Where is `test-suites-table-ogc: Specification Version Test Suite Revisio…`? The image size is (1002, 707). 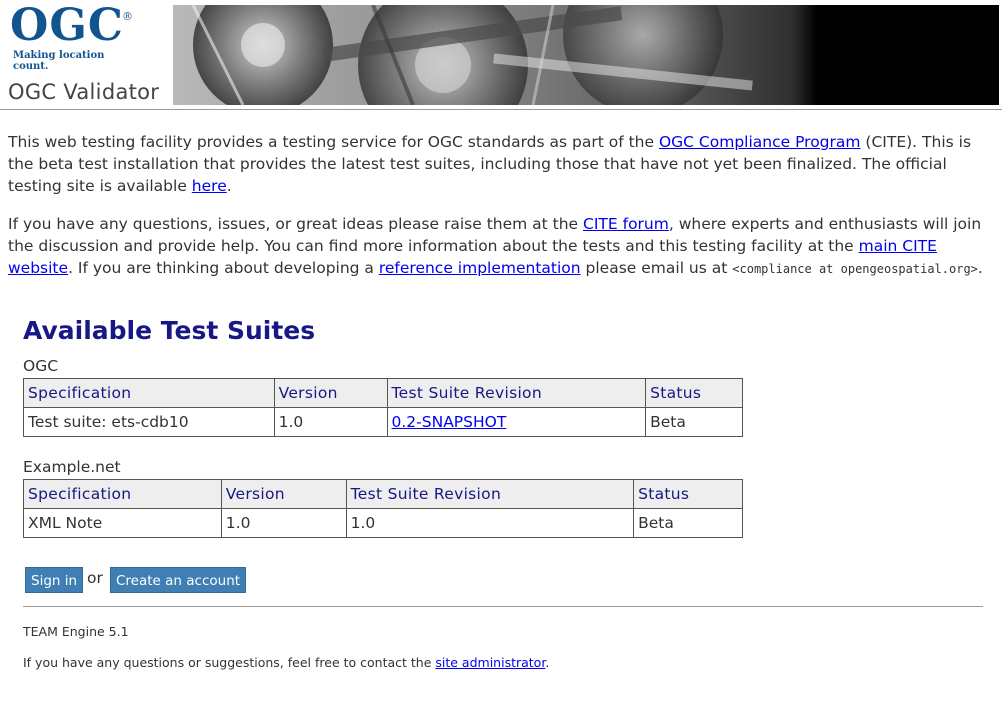 test-suites-table-ogc: Specification Version Test Suite Revisio… is located at coordinates (383, 407).